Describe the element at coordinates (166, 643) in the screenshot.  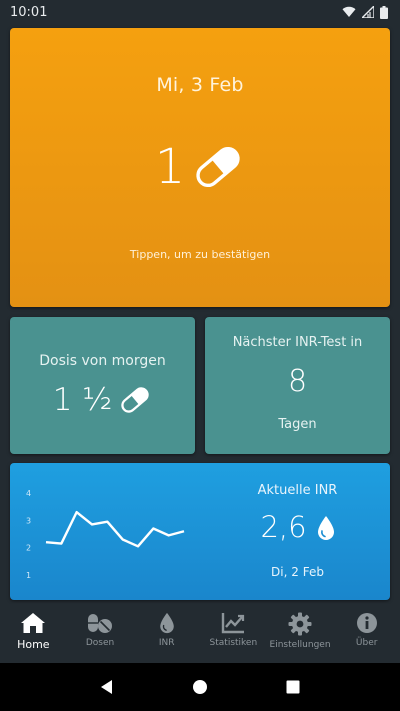
I see `nav-label-inr: INR` at that location.